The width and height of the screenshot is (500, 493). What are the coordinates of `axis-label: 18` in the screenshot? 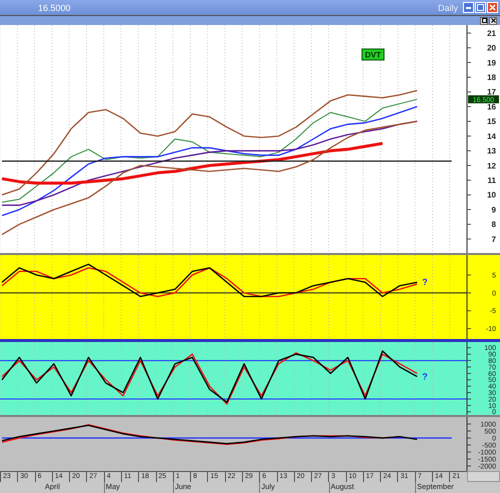 It's located at (491, 77).